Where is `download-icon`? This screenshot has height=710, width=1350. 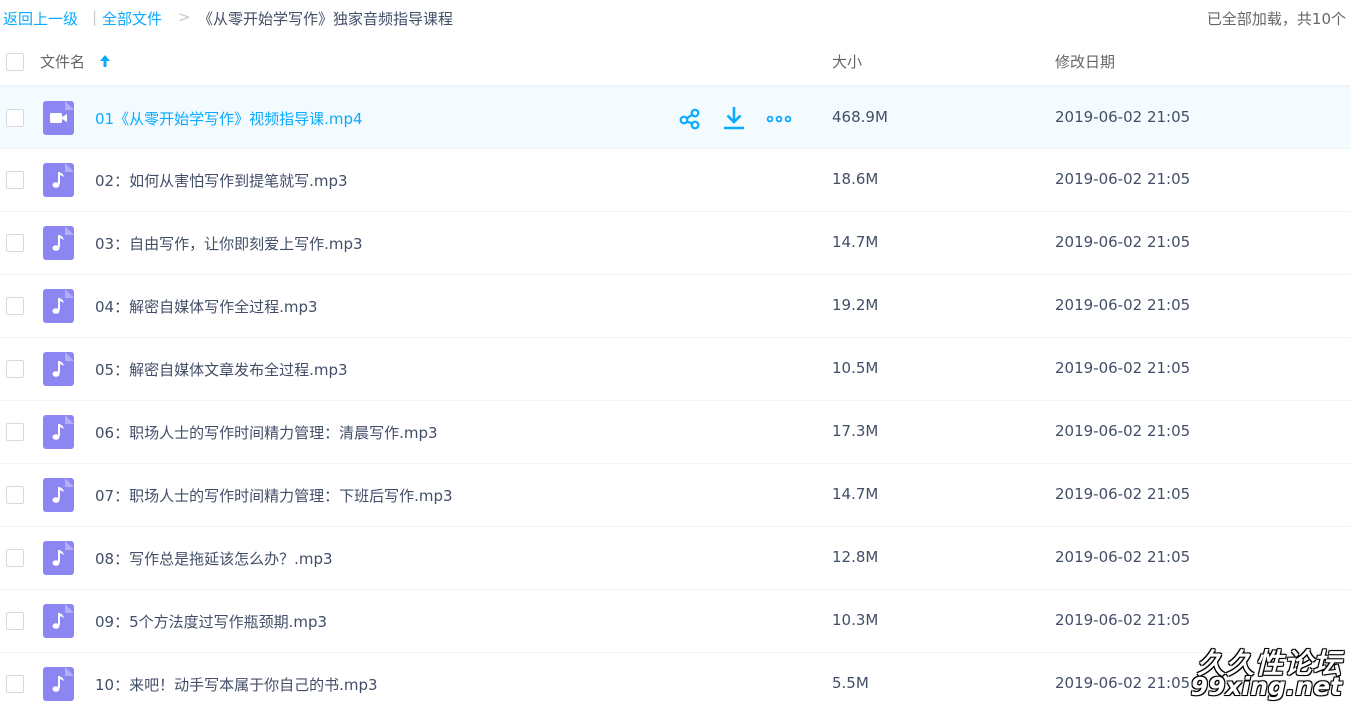 download-icon is located at coordinates (734, 118).